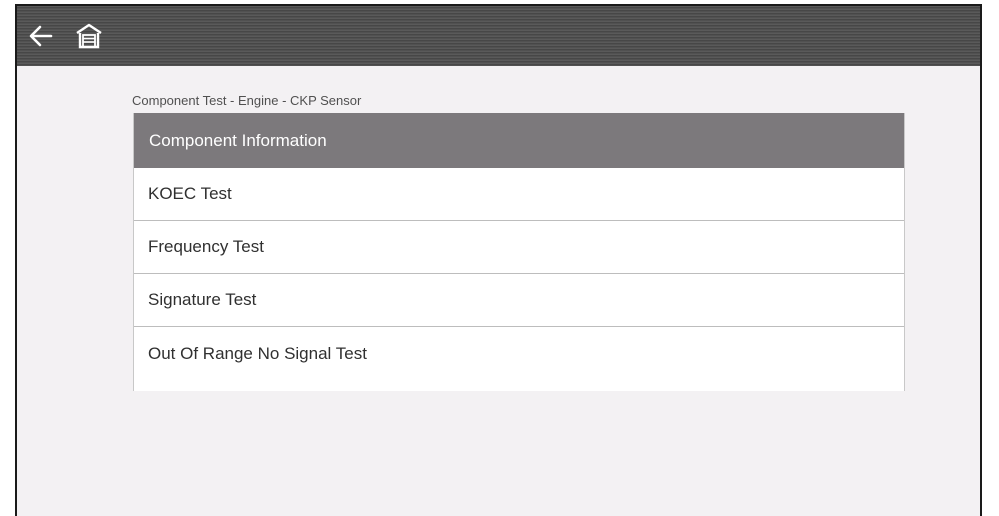  I want to click on list-item-label: Out Of Range No Signal Test, so click(257, 353).